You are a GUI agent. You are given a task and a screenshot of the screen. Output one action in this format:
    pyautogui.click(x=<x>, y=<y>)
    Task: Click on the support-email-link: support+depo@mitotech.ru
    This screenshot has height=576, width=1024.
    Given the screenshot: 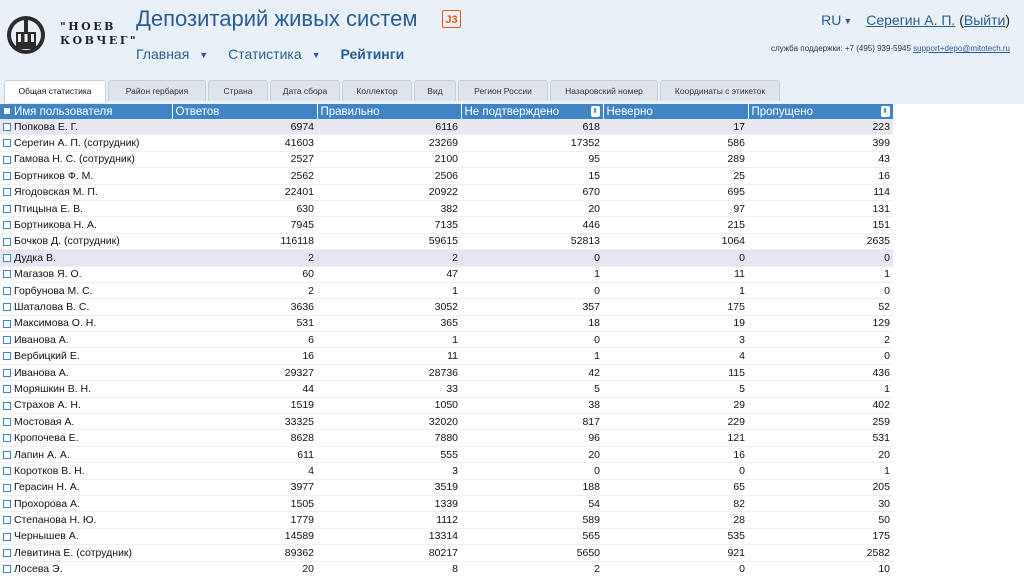 What is the action you would take?
    pyautogui.click(x=961, y=48)
    